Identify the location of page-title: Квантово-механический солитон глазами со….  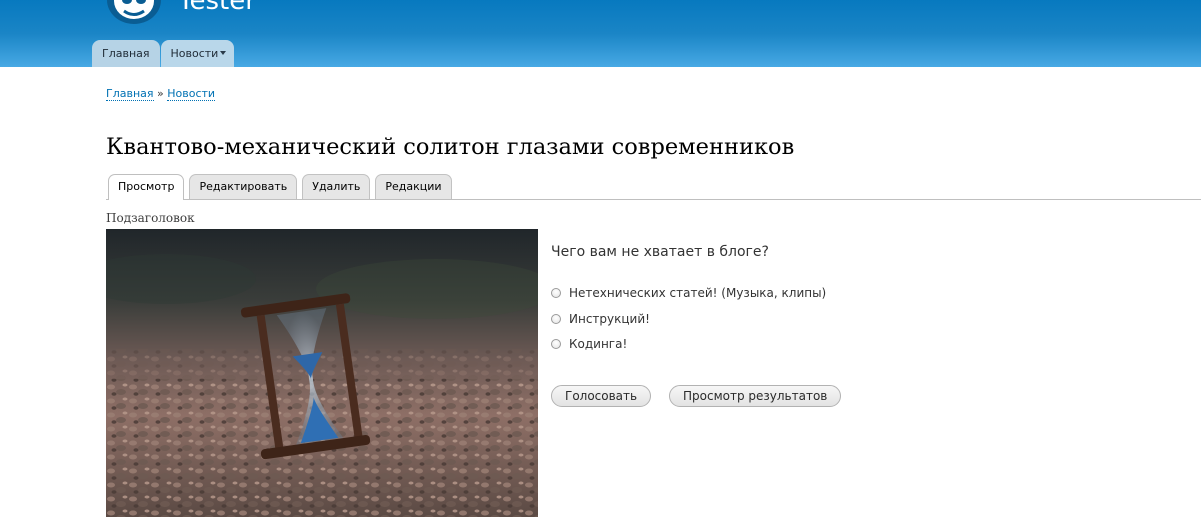
(450, 147).